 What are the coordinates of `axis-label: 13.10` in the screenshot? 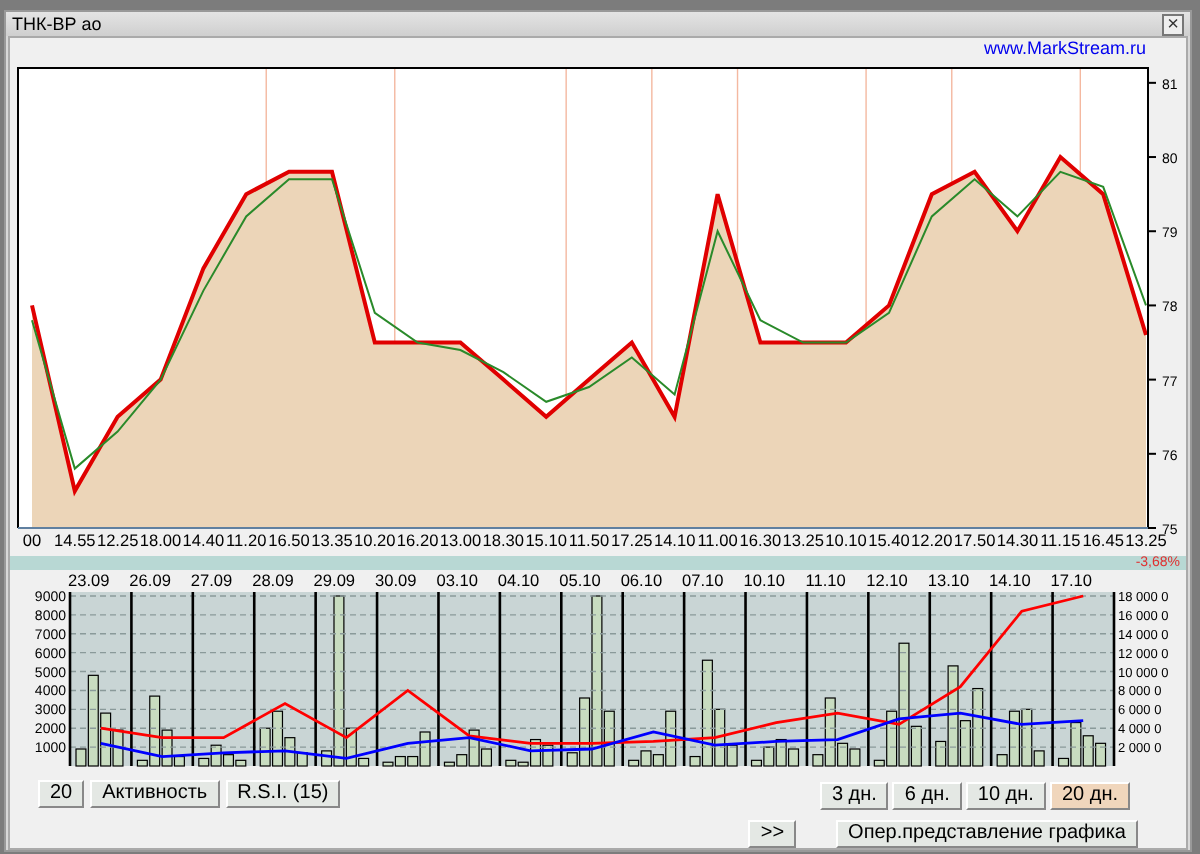 It's located at (948, 580).